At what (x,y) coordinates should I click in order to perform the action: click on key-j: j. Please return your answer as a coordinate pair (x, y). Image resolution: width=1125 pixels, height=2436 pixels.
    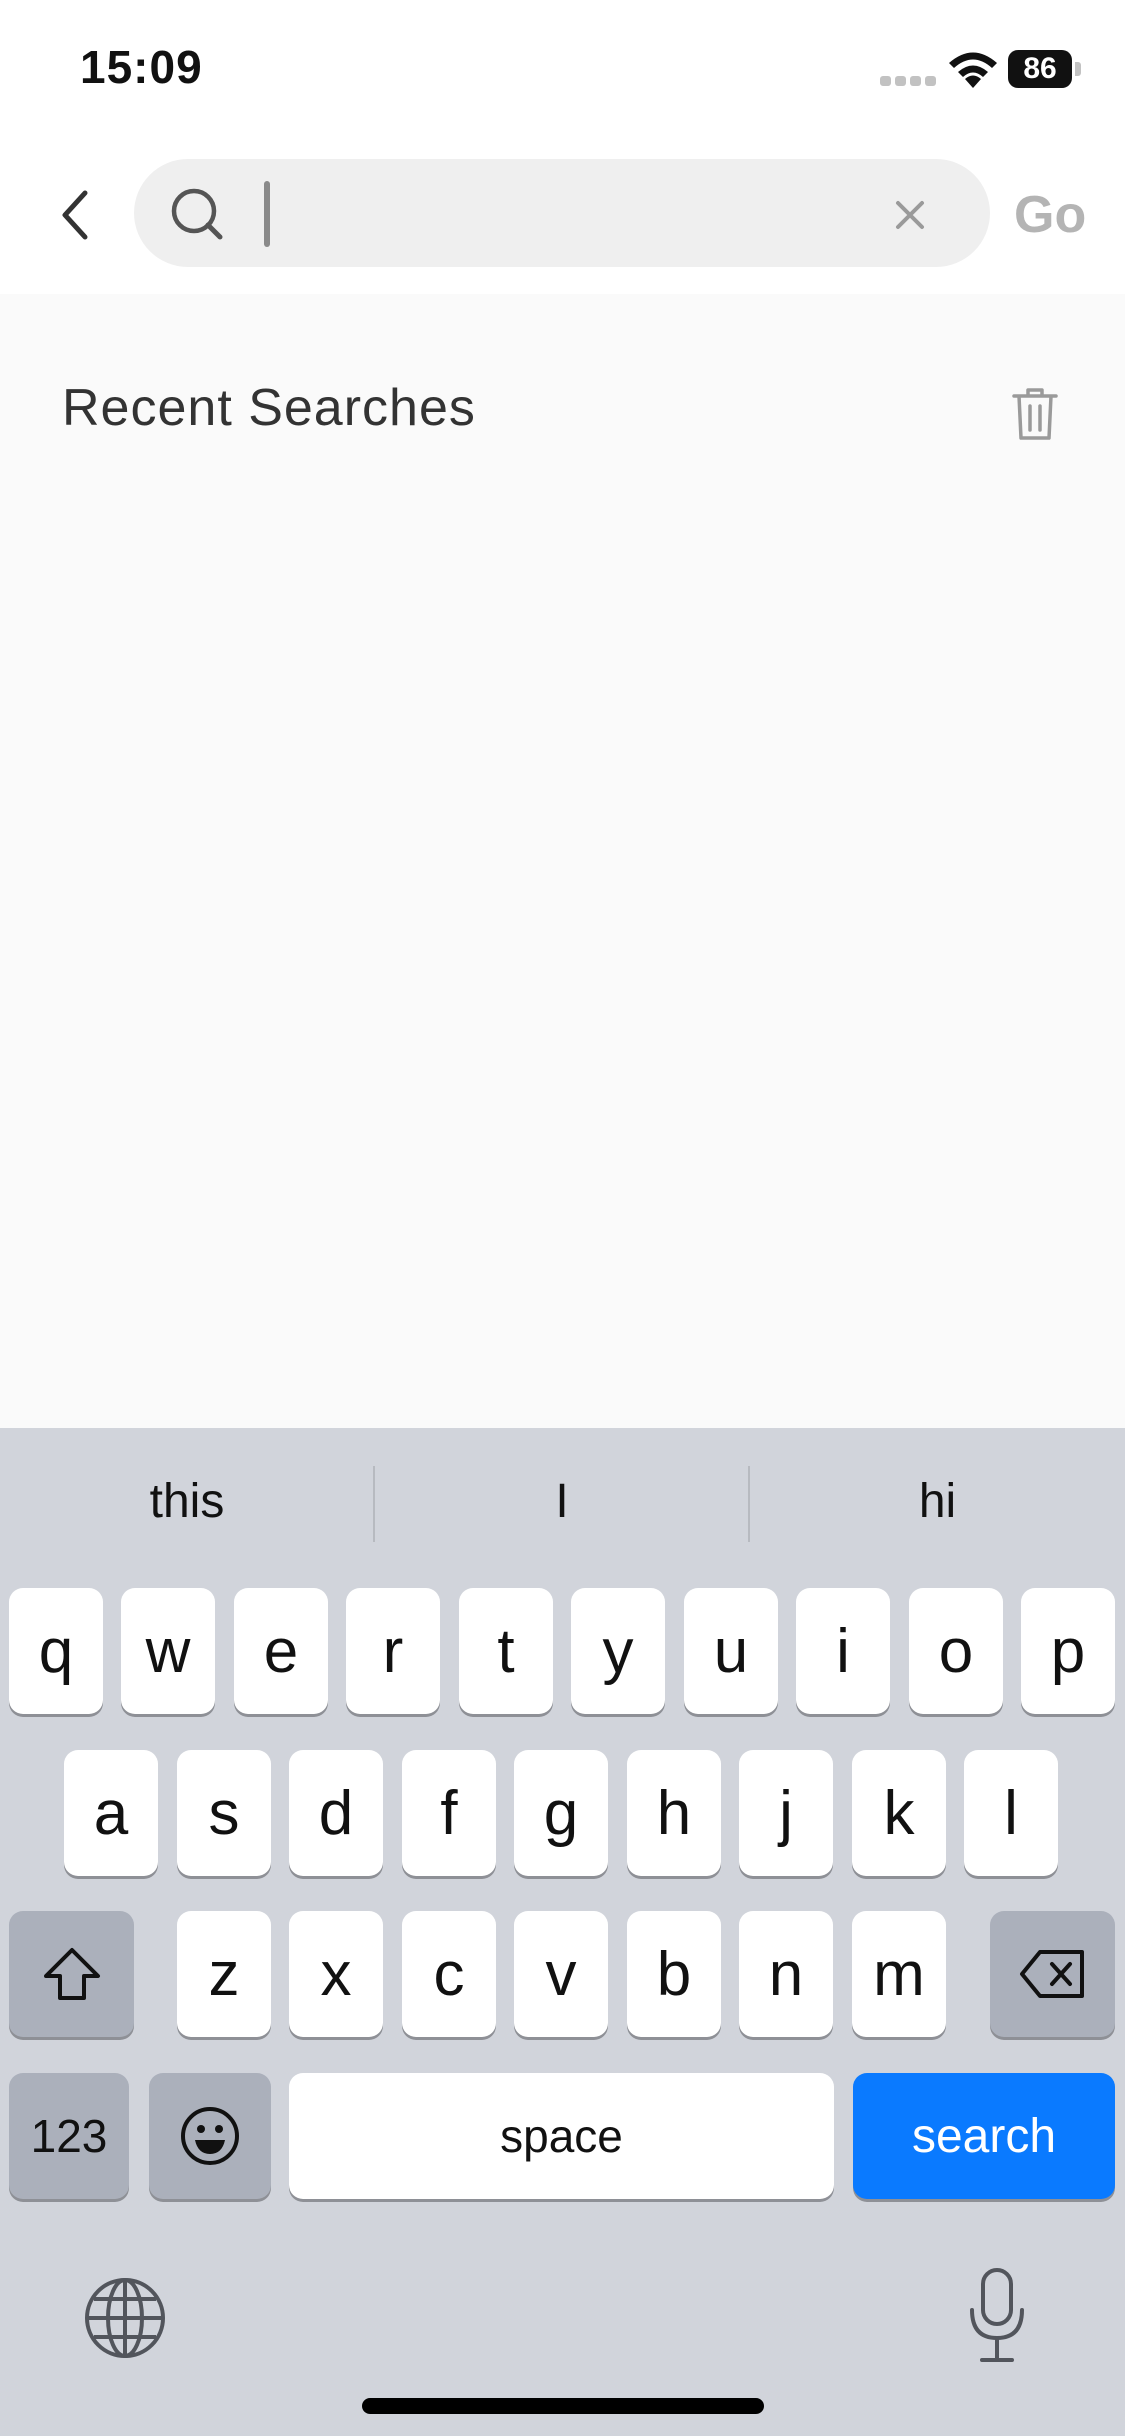
    Looking at the image, I should click on (786, 1813).